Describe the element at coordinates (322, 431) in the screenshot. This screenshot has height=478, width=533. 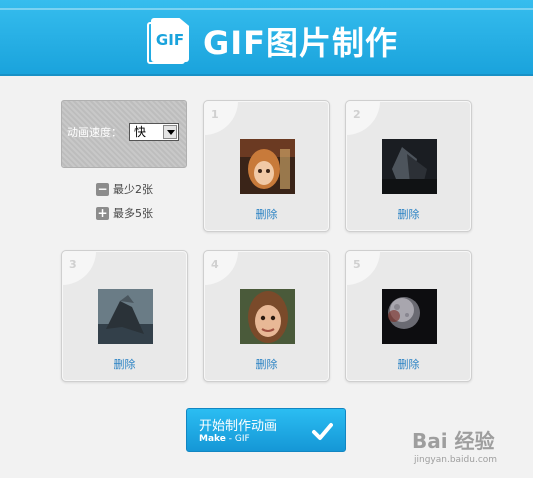
I see `checkmark-icon` at that location.